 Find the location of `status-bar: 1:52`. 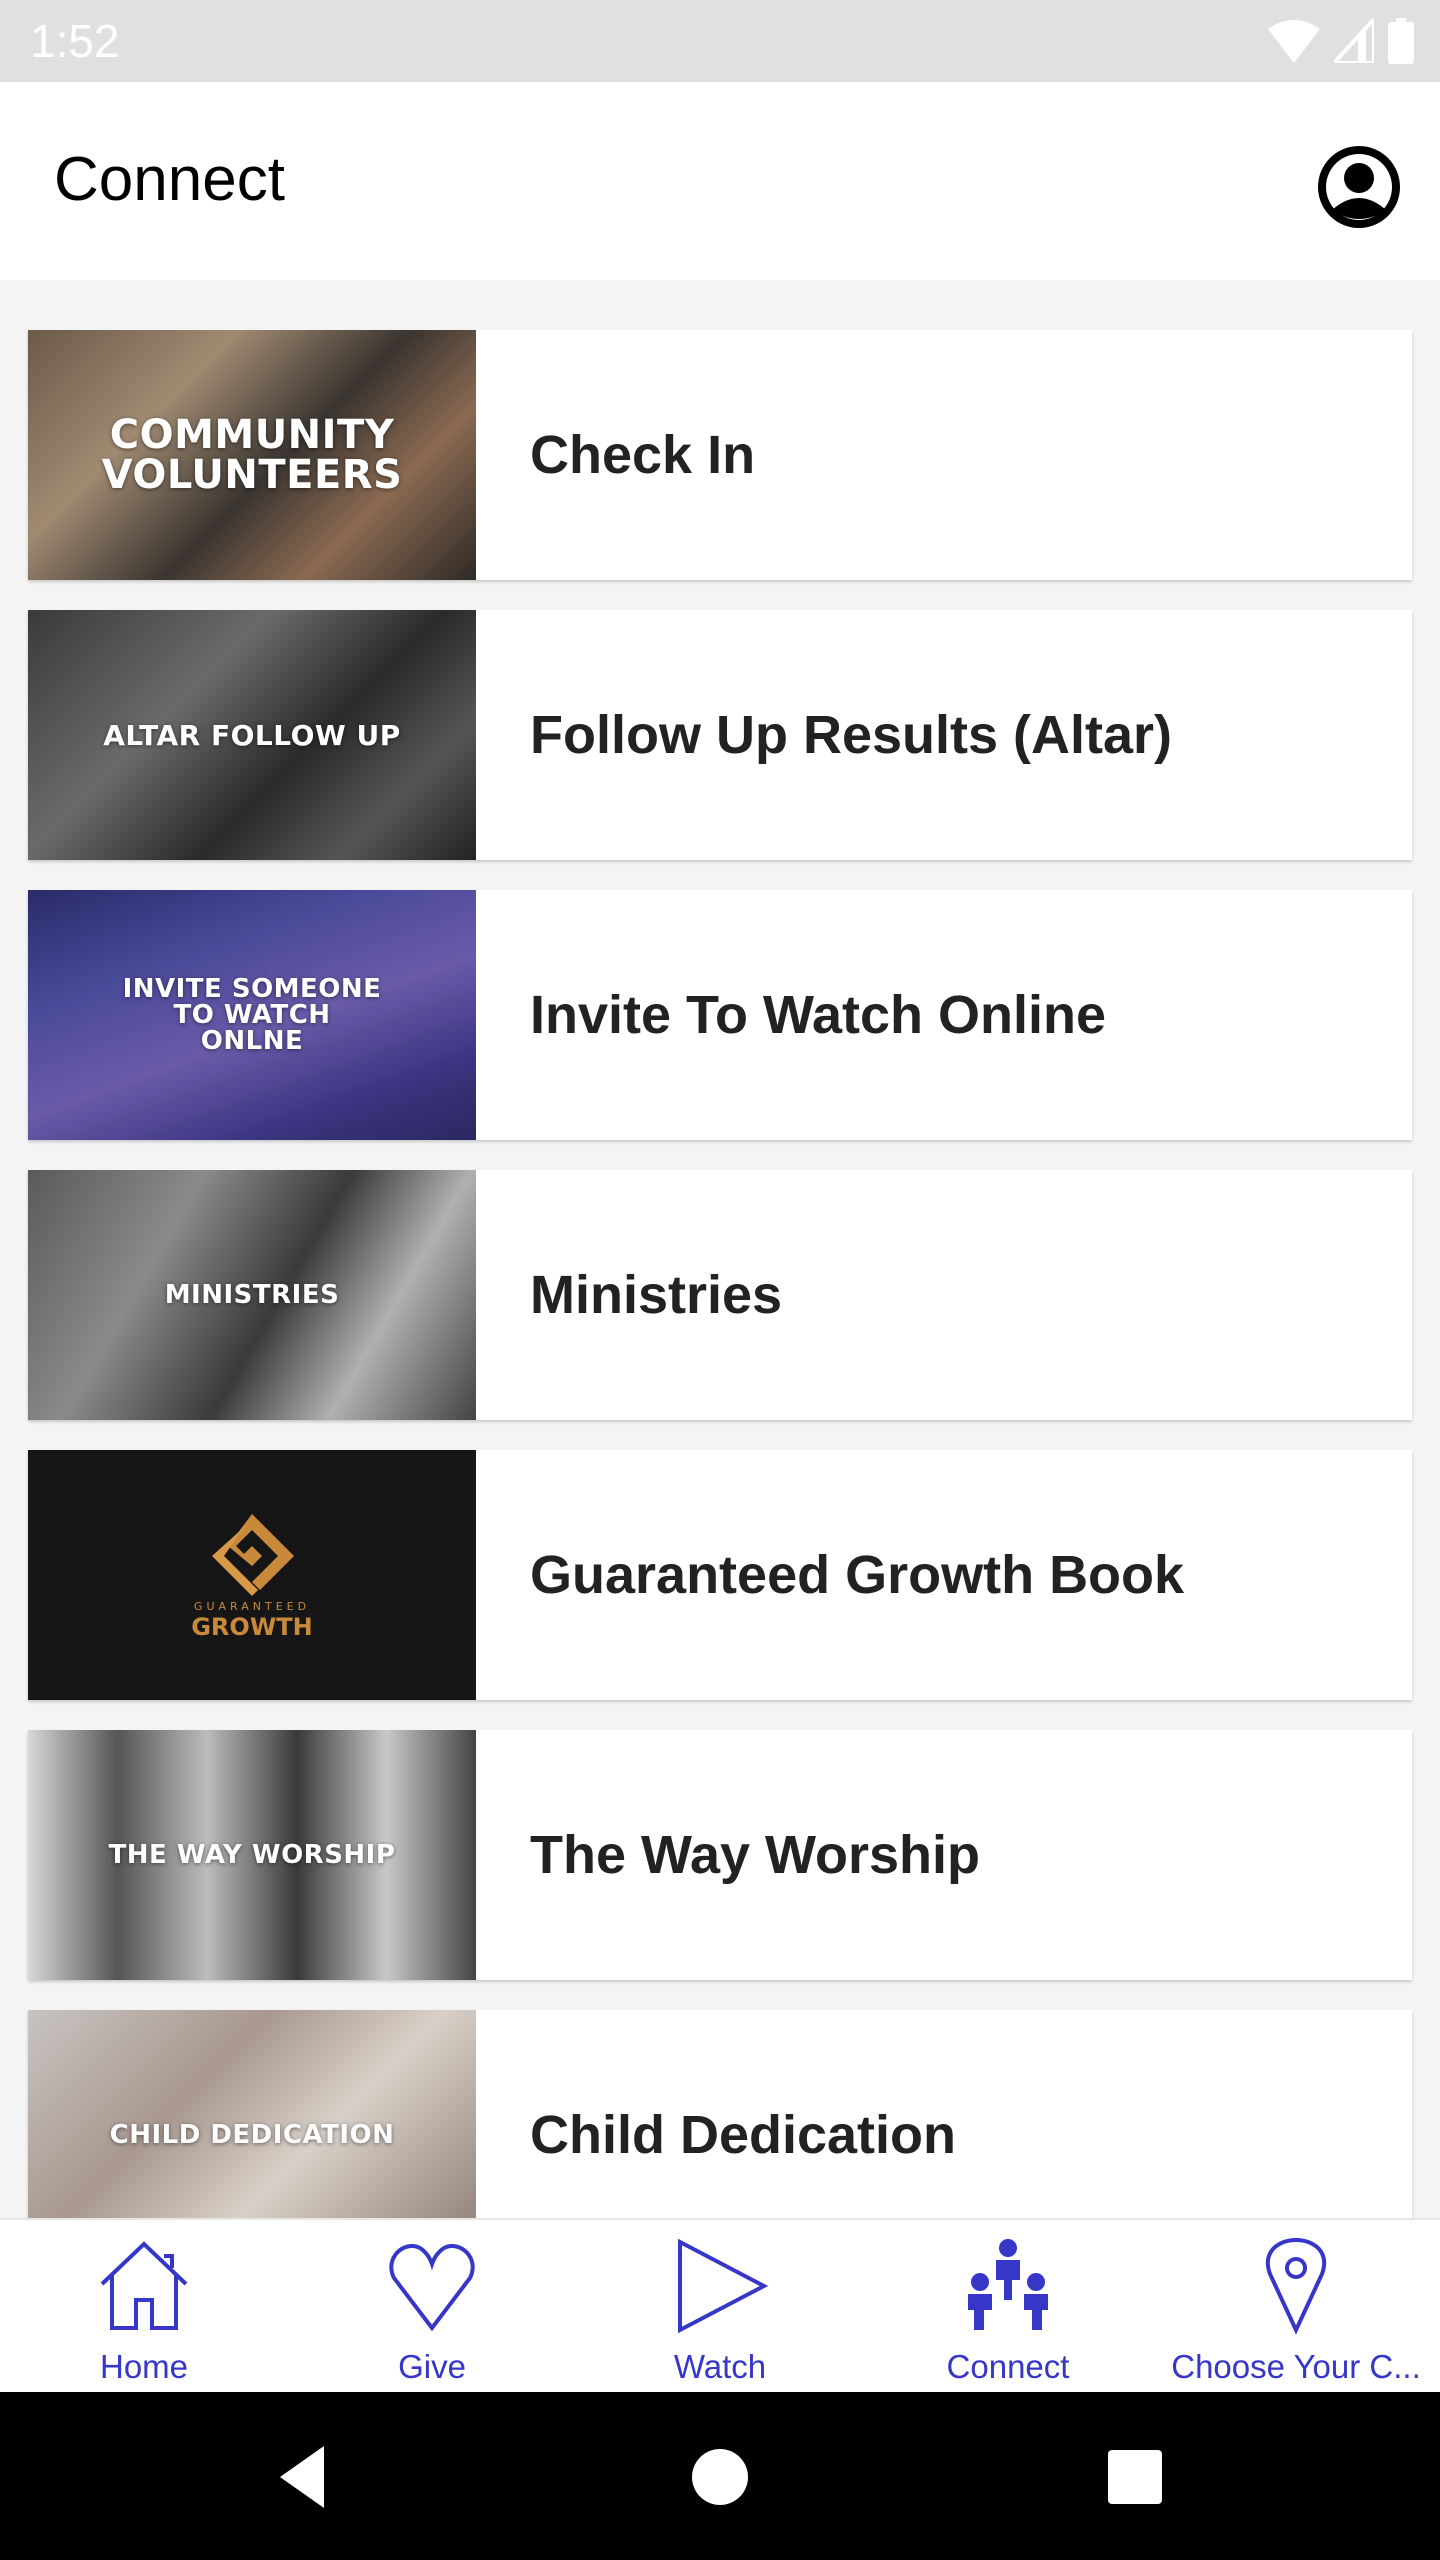

status-bar: 1:52 is located at coordinates (720, 41).